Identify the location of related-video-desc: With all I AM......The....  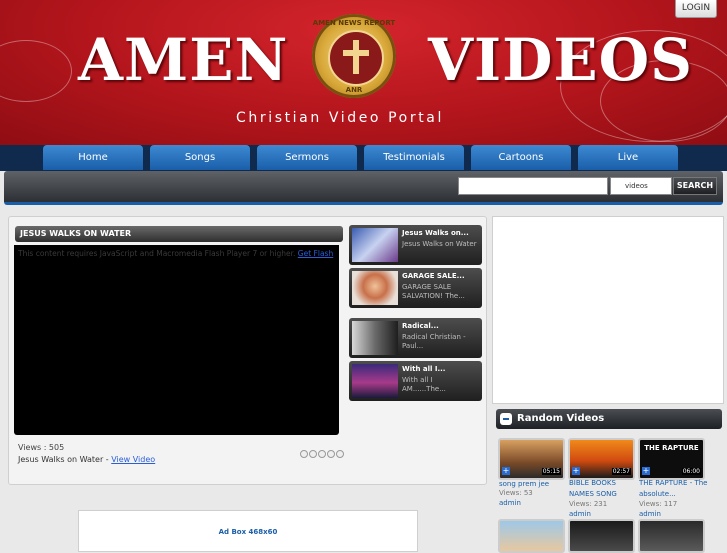
(424, 384).